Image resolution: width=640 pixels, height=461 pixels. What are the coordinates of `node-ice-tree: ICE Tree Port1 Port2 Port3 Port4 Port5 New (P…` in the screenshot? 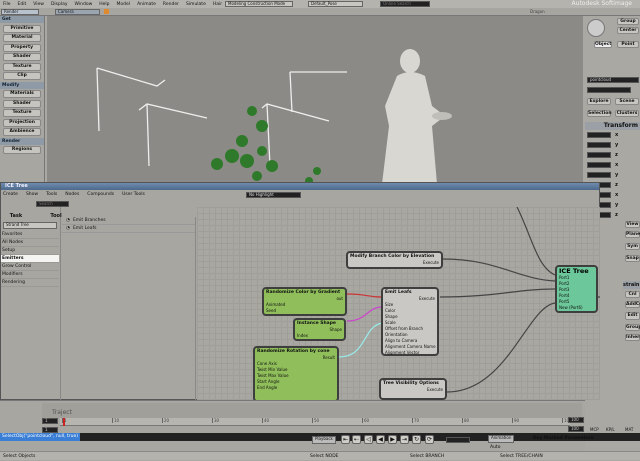 It's located at (576, 289).